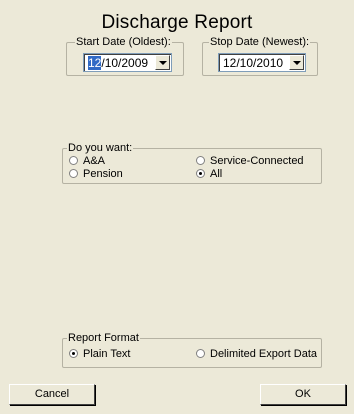 The width and height of the screenshot is (354, 414). What do you see at coordinates (95, 63) in the screenshot?
I see `start-date-month-selected: 12` at bounding box center [95, 63].